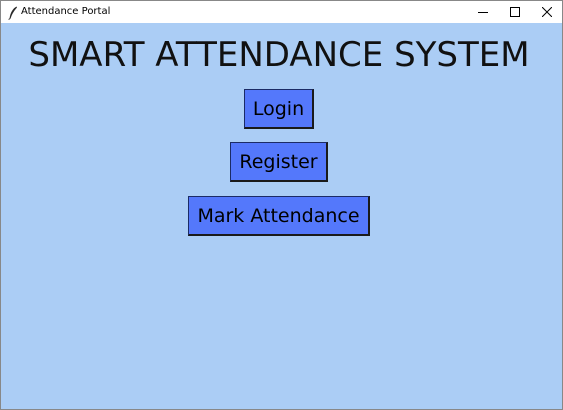 This screenshot has width=563, height=410. Describe the element at coordinates (279, 216) in the screenshot. I see `mark-attendance-button: Mark Attendance` at that location.